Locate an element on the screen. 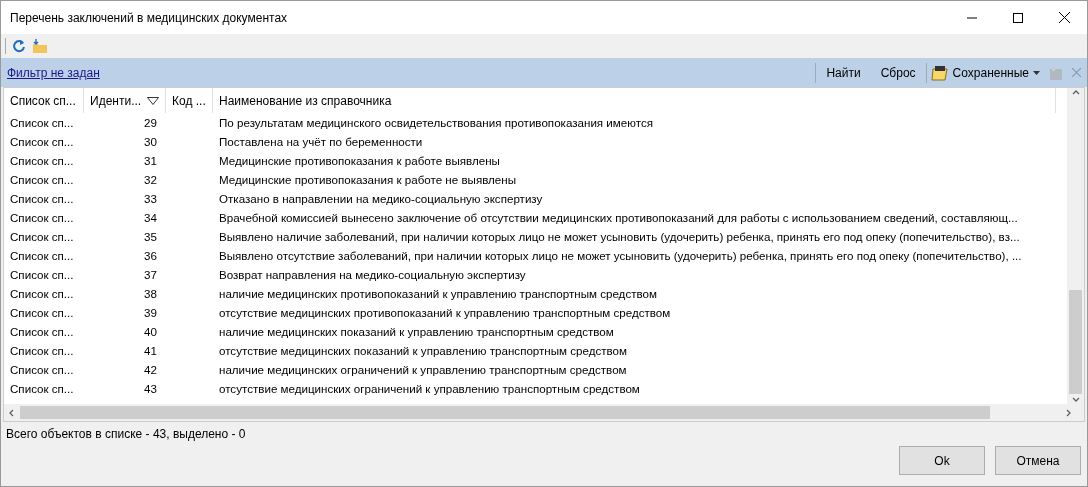 The width and height of the screenshot is (1088, 487). table-cell-text: 31 is located at coordinates (150, 160).